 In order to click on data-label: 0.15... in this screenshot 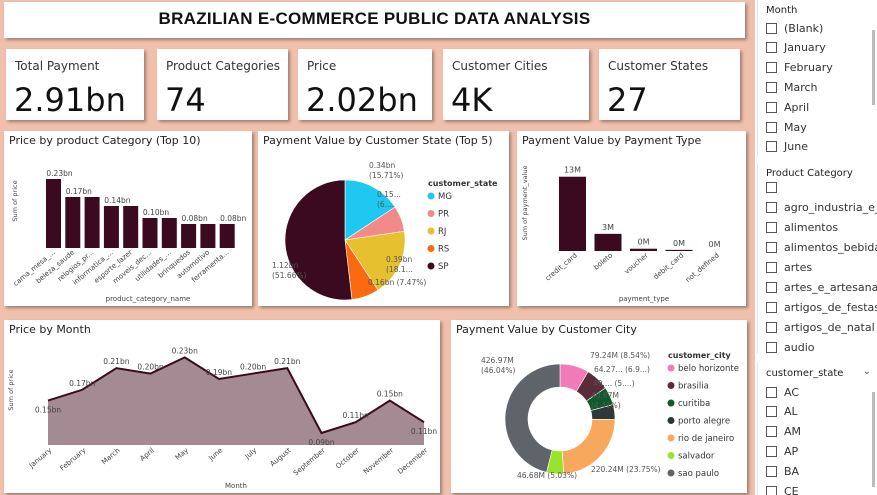, I will do `click(389, 194)`.